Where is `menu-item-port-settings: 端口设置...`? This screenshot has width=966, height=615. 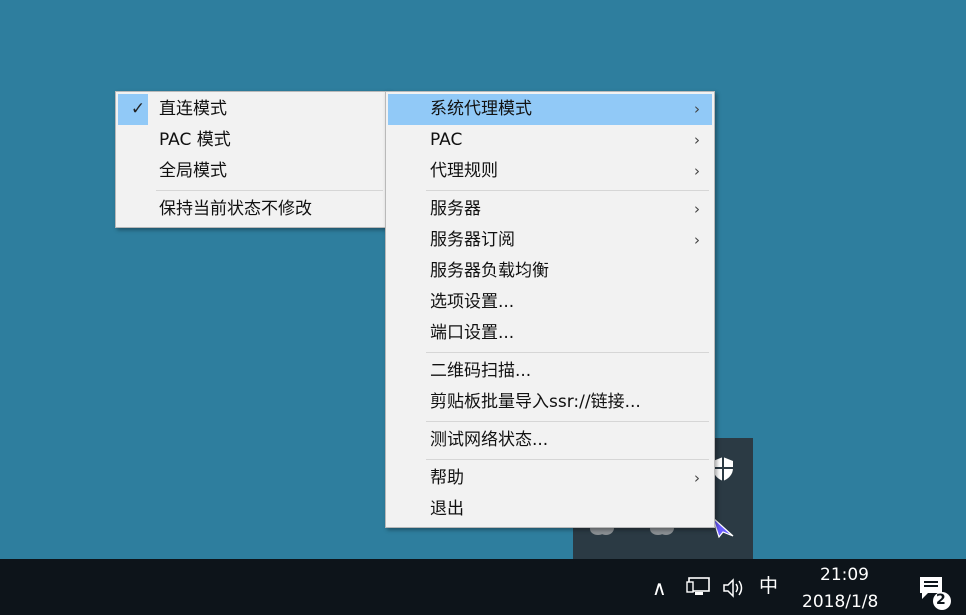
menu-item-port-settings: 端口设置... is located at coordinates (550, 333).